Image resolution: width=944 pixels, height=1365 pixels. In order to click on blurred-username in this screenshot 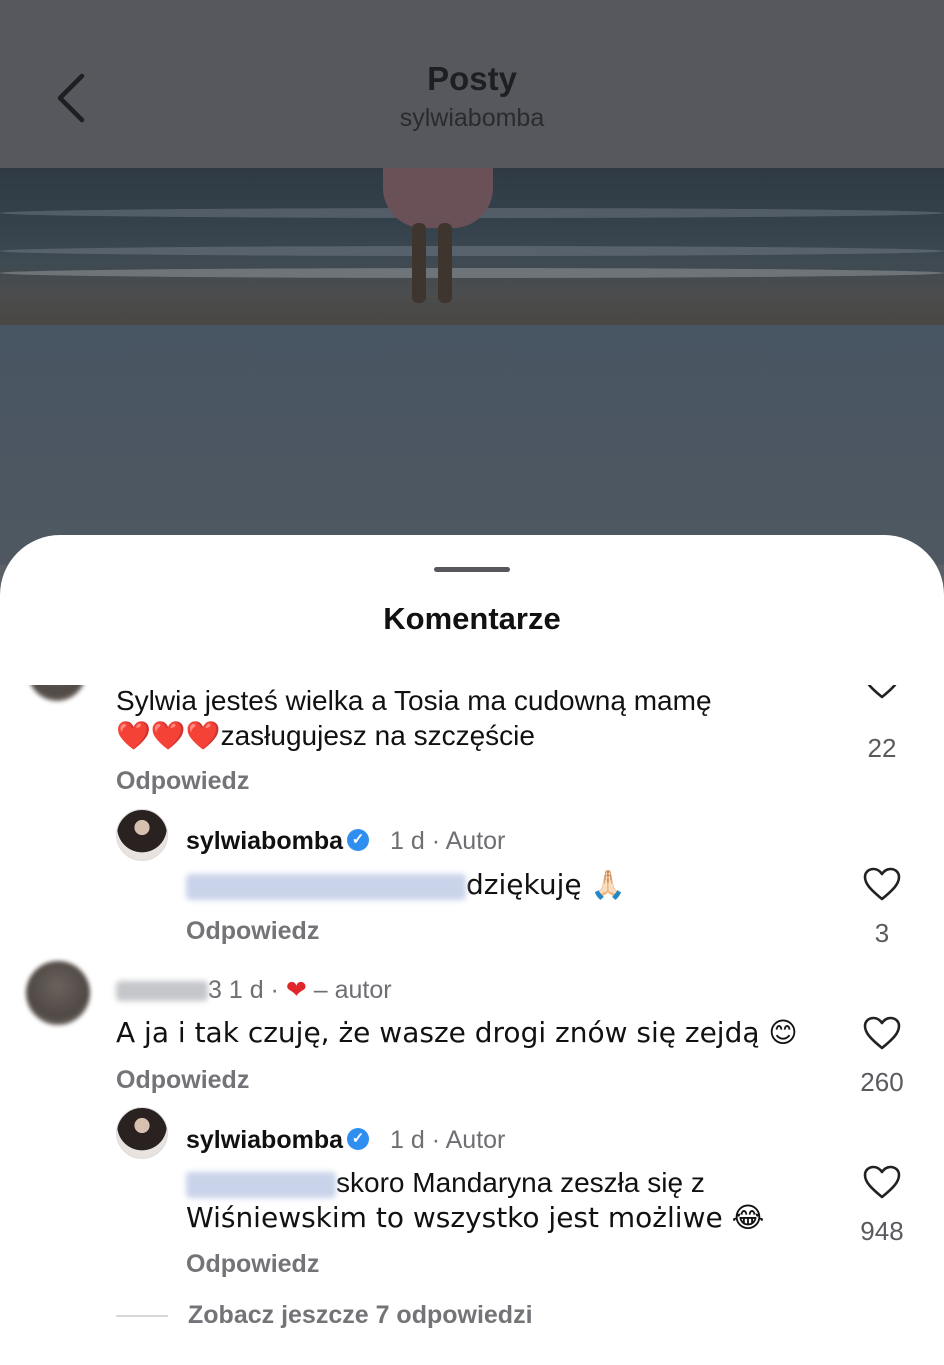, I will do `click(162, 991)`.